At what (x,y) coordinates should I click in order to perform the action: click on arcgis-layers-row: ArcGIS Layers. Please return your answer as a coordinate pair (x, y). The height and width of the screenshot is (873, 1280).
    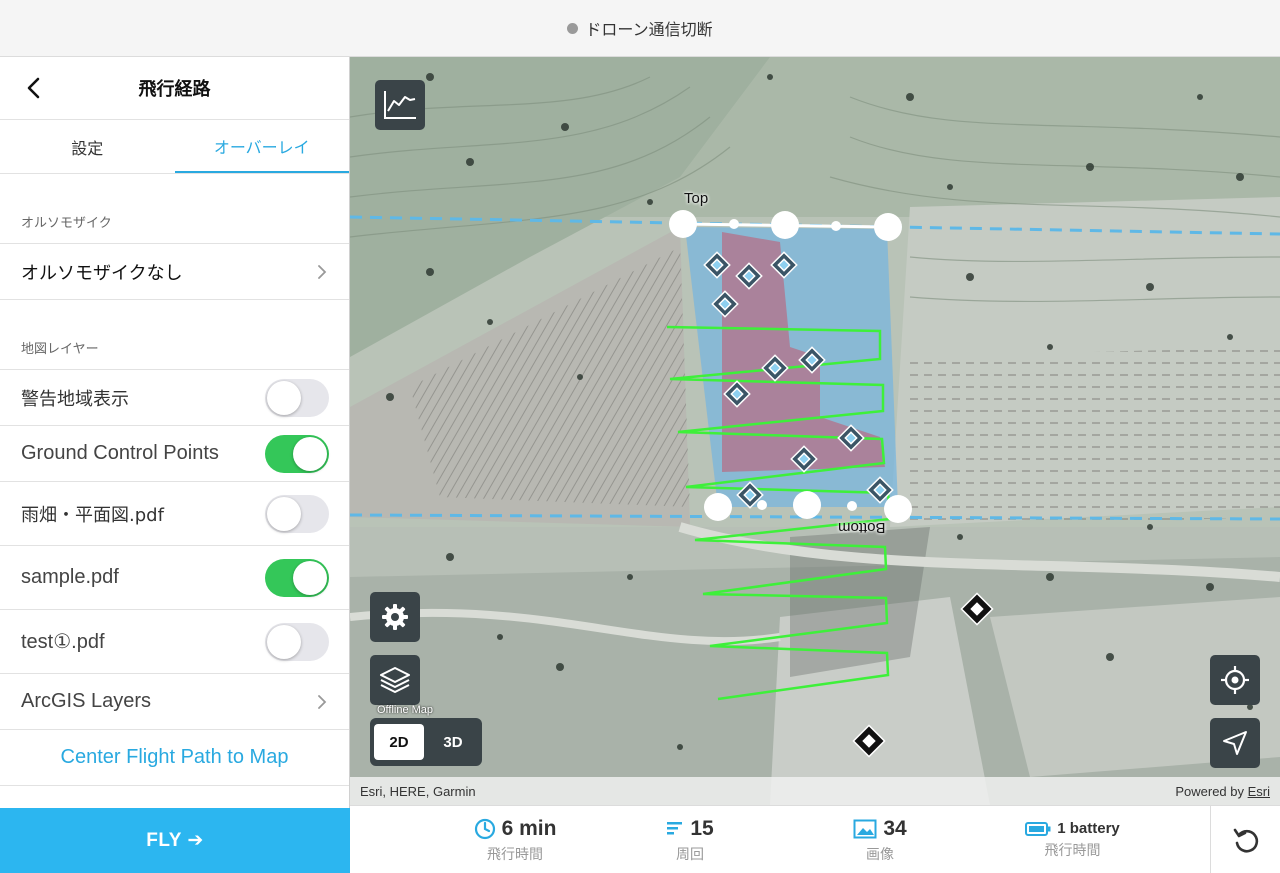
    Looking at the image, I should click on (174, 702).